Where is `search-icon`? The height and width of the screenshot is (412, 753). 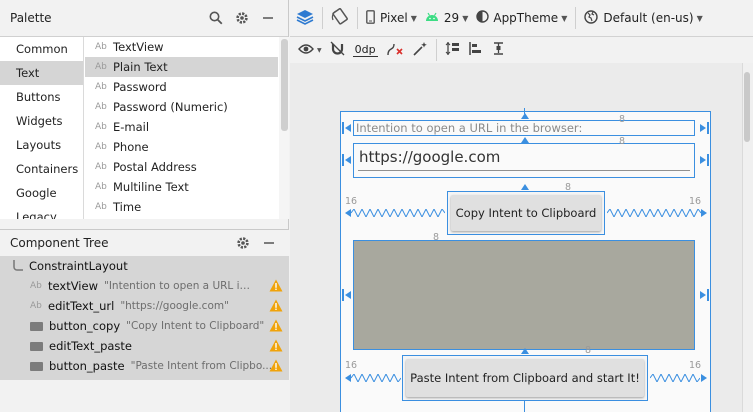
search-icon is located at coordinates (216, 18).